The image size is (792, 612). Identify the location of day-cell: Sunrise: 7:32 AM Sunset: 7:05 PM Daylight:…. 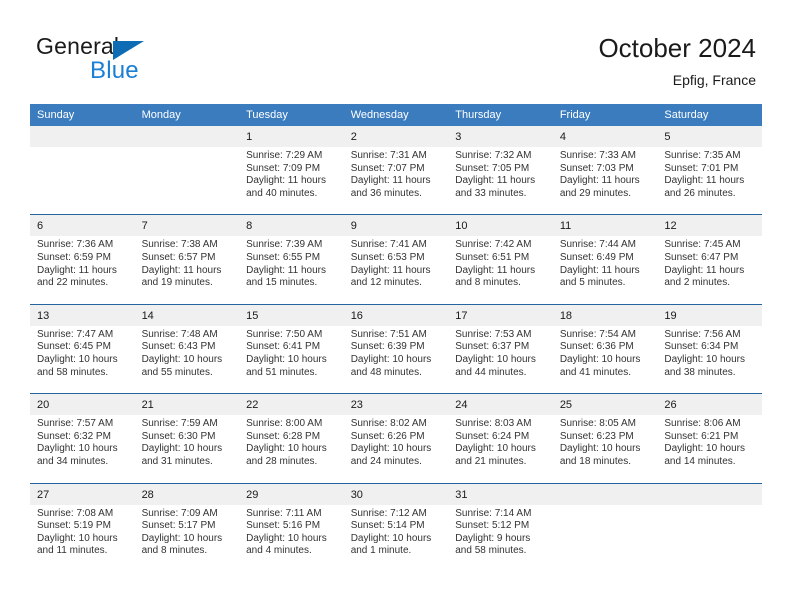
(500, 181).